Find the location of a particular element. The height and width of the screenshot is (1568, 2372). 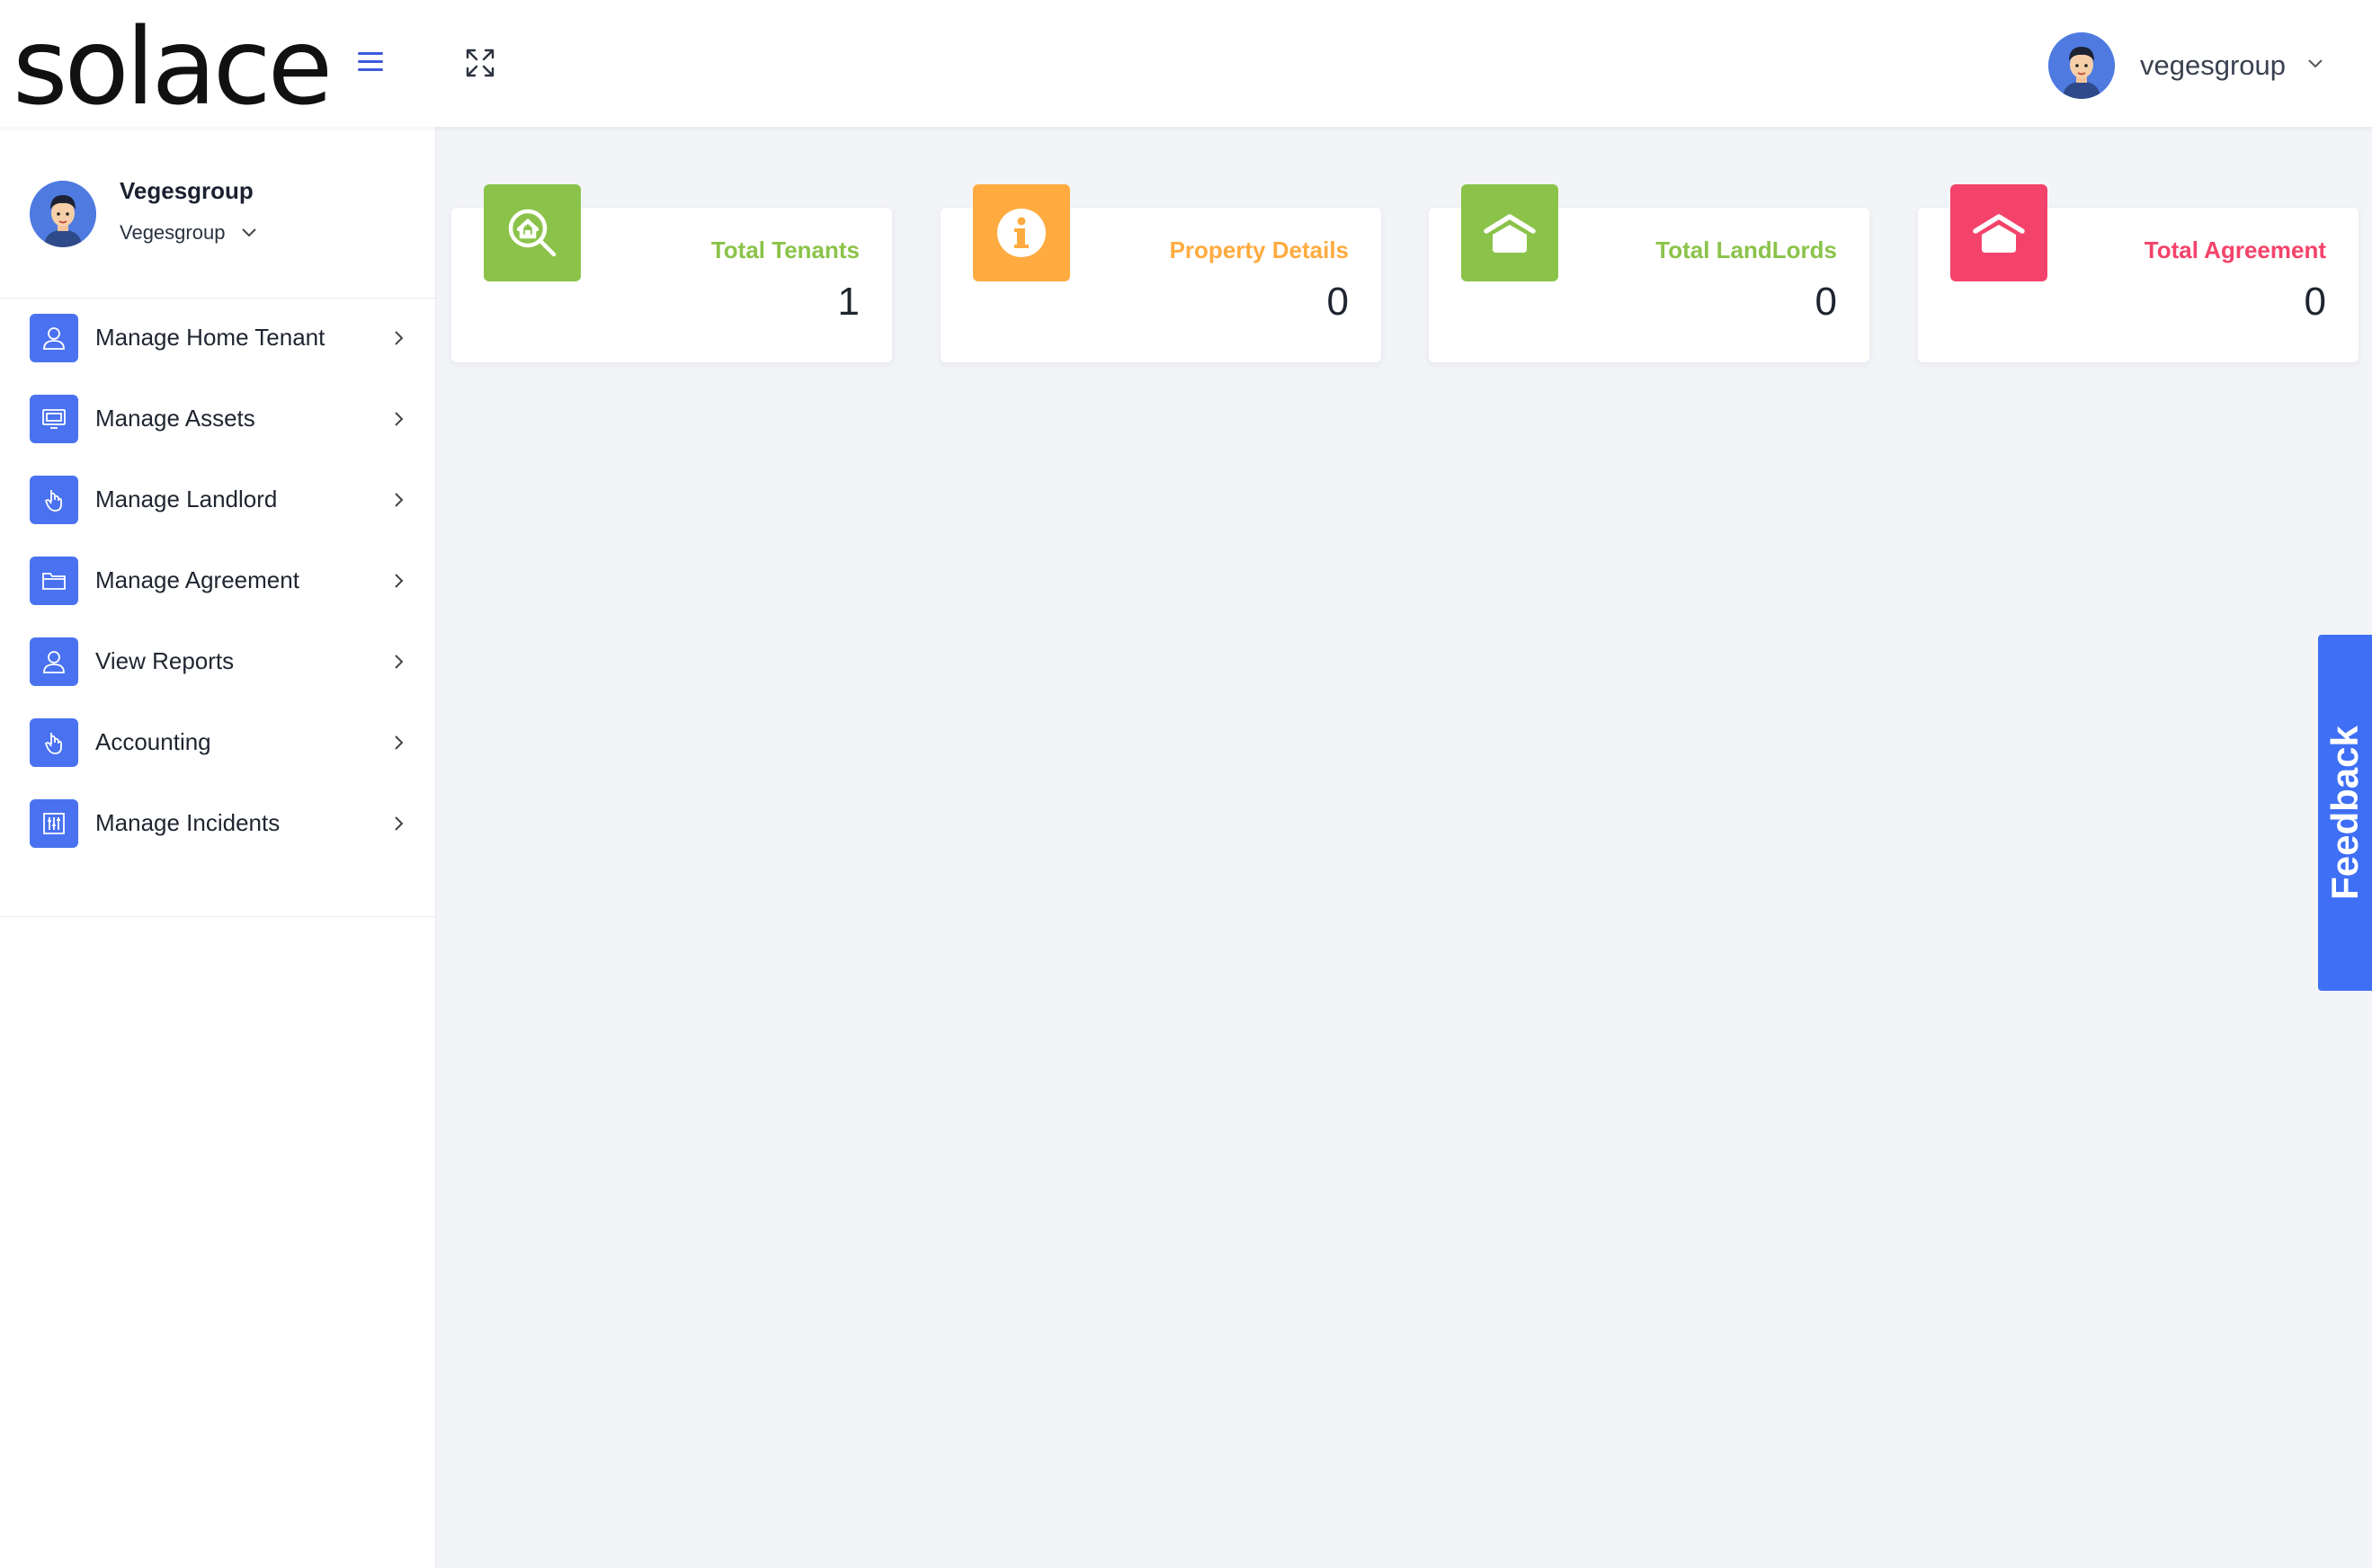

sidebar-item-manage-assets: Manage Assets is located at coordinates (217, 419).